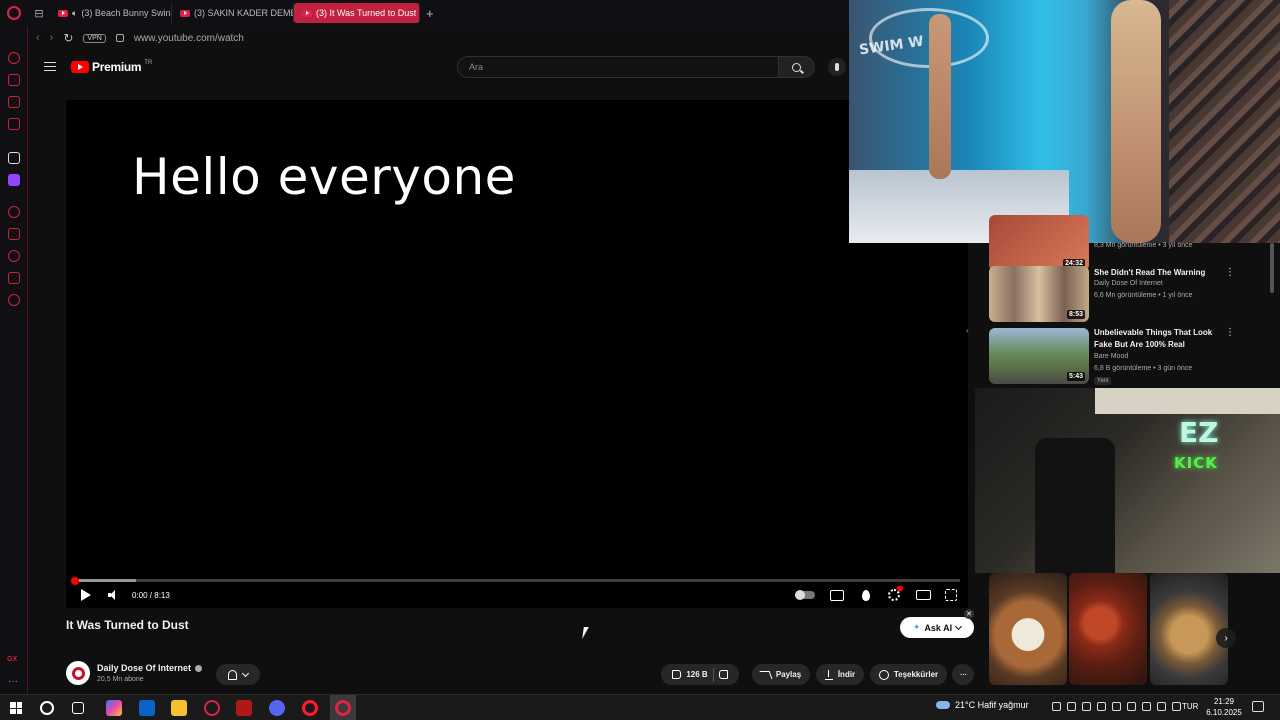  What do you see at coordinates (310, 708) in the screenshot?
I see `opera-icon` at bounding box center [310, 708].